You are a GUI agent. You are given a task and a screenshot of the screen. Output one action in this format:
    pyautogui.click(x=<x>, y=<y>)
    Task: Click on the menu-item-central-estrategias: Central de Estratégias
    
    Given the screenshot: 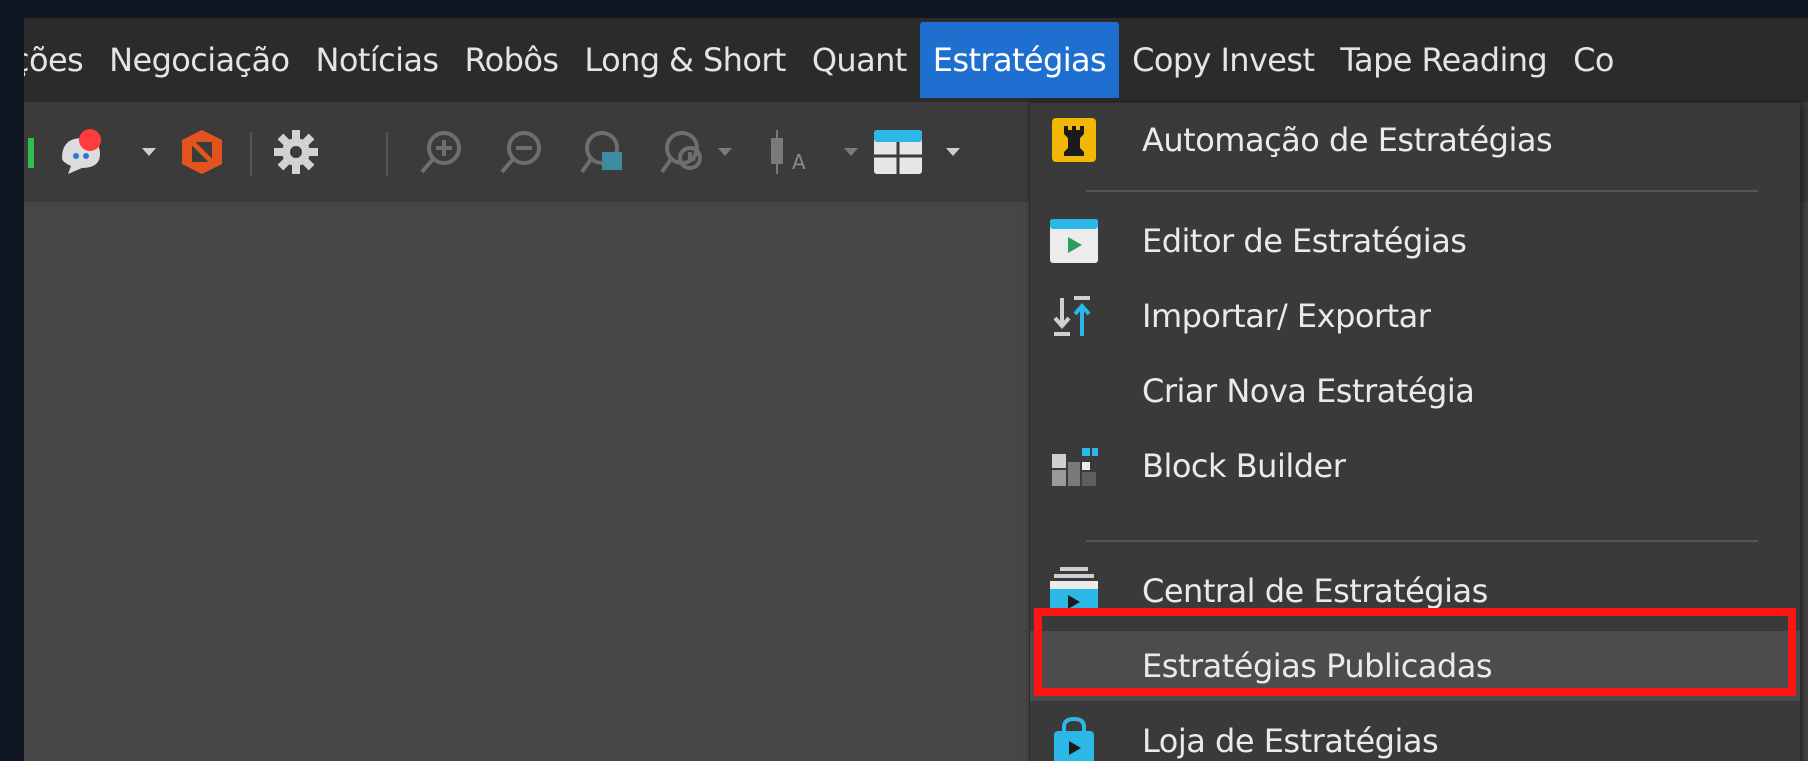 What is the action you would take?
    pyautogui.click(x=1415, y=591)
    